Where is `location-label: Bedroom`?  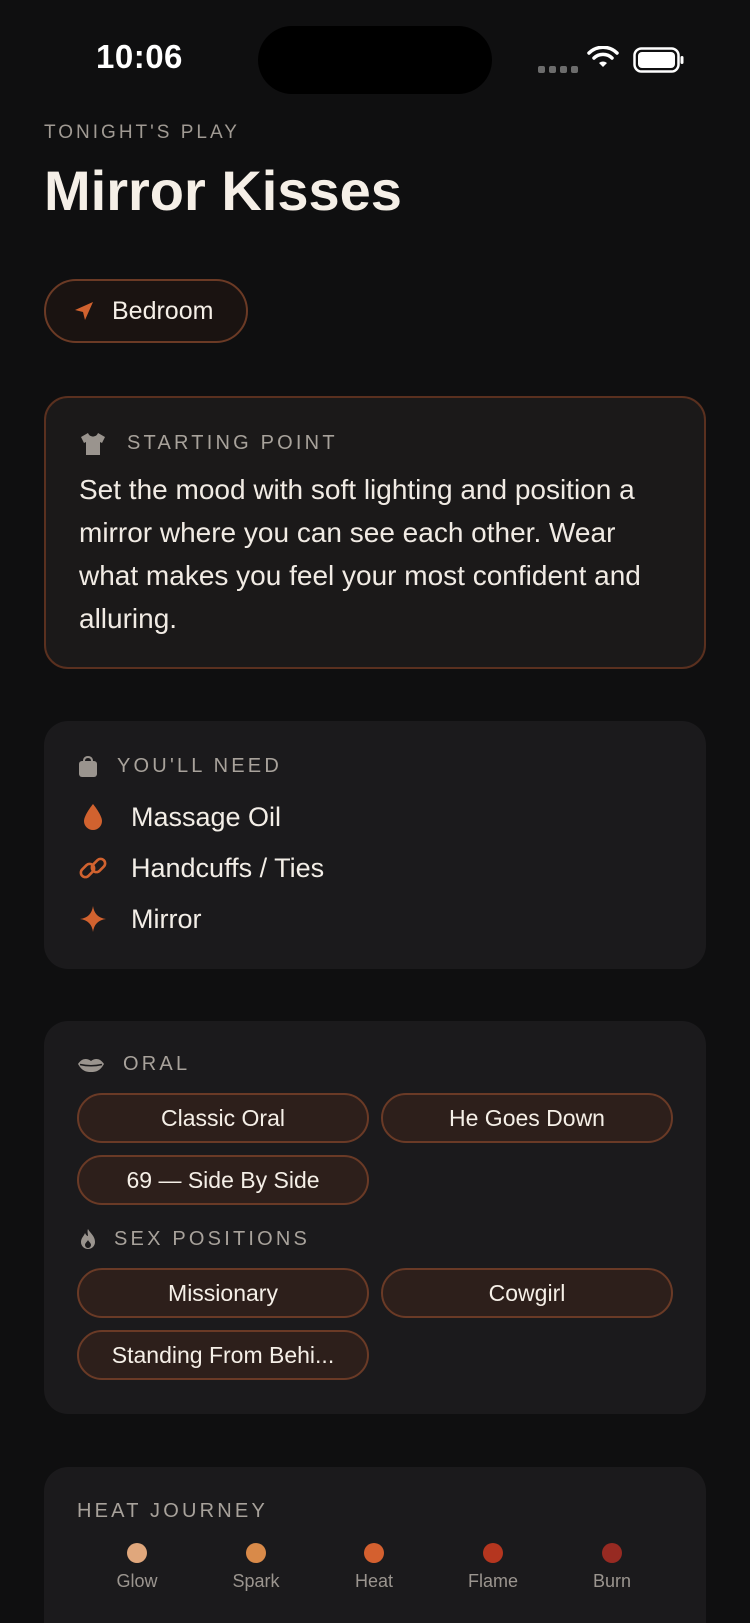
location-label: Bedroom is located at coordinates (163, 310).